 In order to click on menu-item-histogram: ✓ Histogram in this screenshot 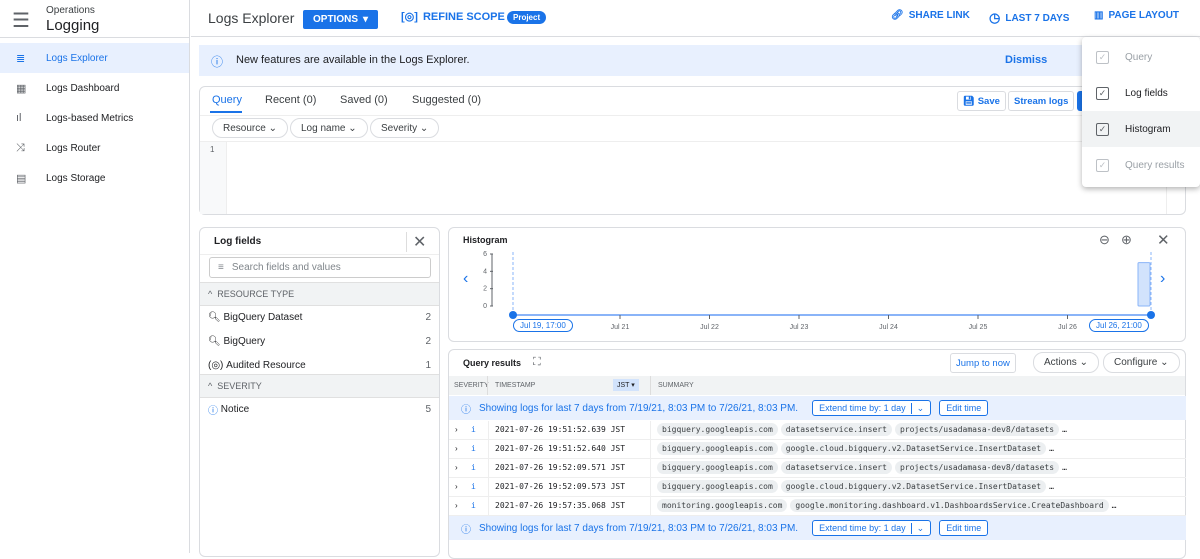, I will do `click(1141, 129)`.